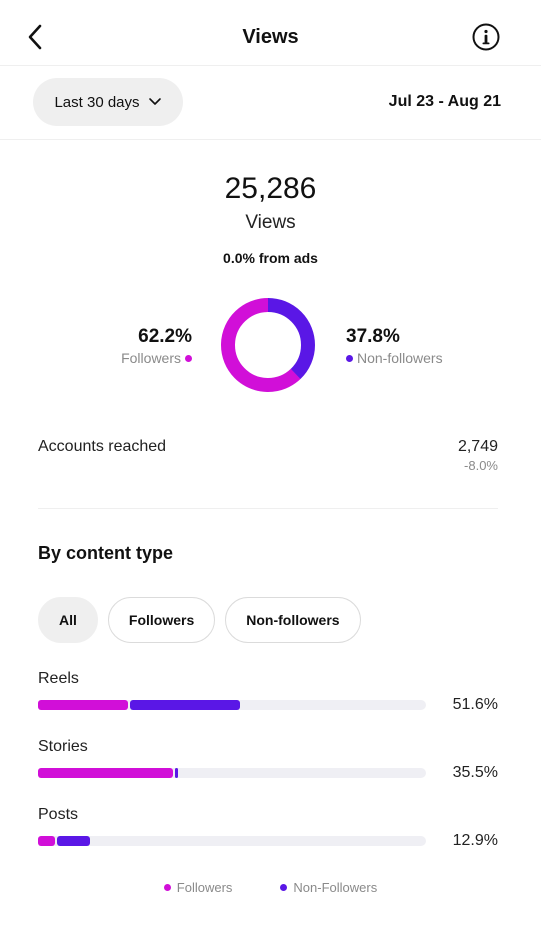 This screenshot has width=541, height=925. What do you see at coordinates (165, 336) in the screenshot?
I see `followers-percent: 62.2%` at bounding box center [165, 336].